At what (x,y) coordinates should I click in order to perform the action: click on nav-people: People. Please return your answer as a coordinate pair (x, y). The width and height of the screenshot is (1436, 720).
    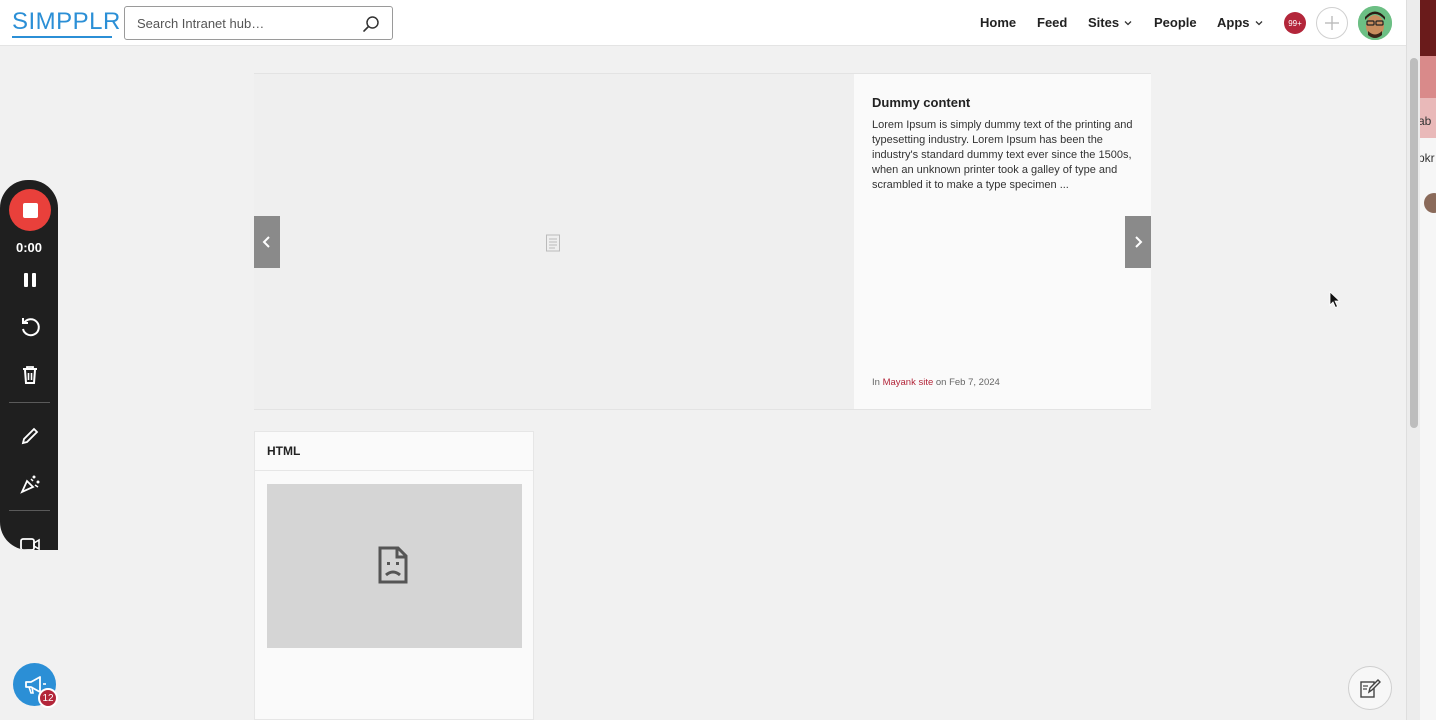
    Looking at the image, I should click on (1175, 22).